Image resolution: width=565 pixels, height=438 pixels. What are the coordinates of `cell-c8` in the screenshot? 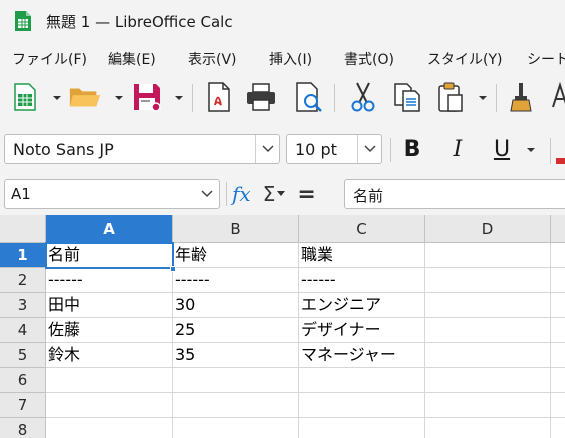 It's located at (362, 428).